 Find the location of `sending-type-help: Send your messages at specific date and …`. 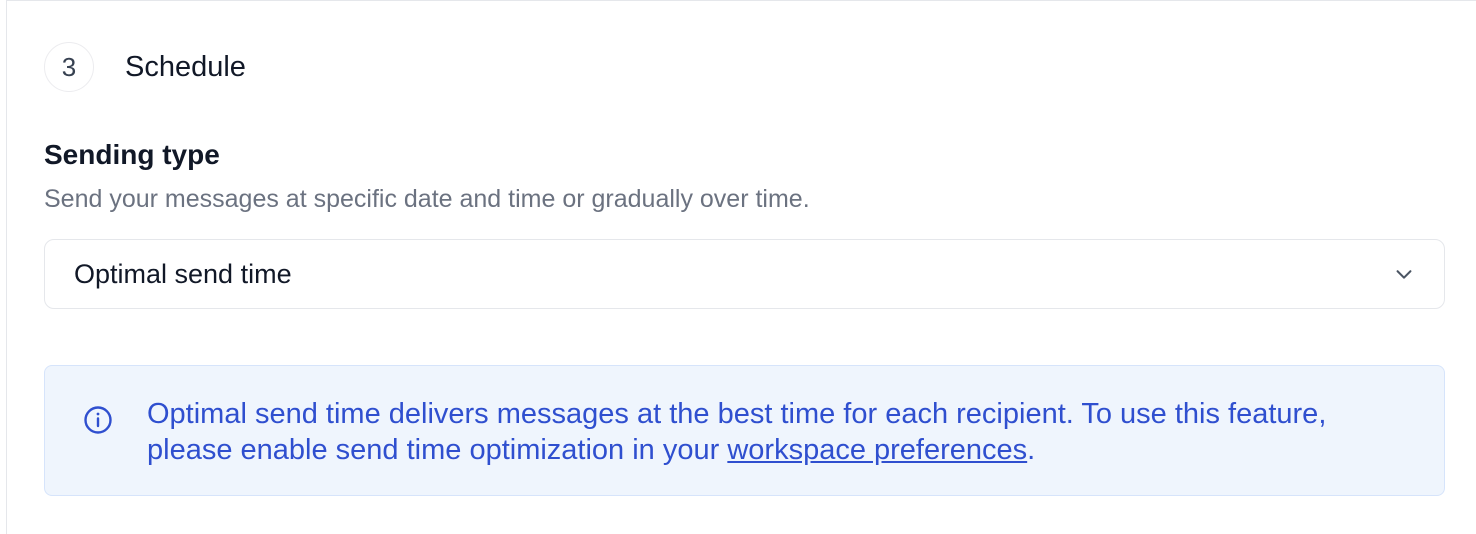

sending-type-help: Send your messages at specific date and … is located at coordinates (427, 199).